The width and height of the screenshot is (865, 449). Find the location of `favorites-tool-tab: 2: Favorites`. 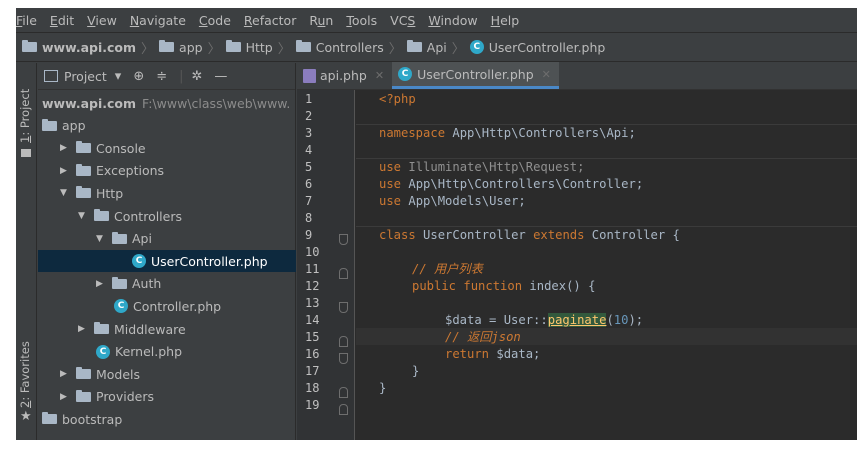

favorites-tool-tab: 2: Favorites is located at coordinates (25, 374).